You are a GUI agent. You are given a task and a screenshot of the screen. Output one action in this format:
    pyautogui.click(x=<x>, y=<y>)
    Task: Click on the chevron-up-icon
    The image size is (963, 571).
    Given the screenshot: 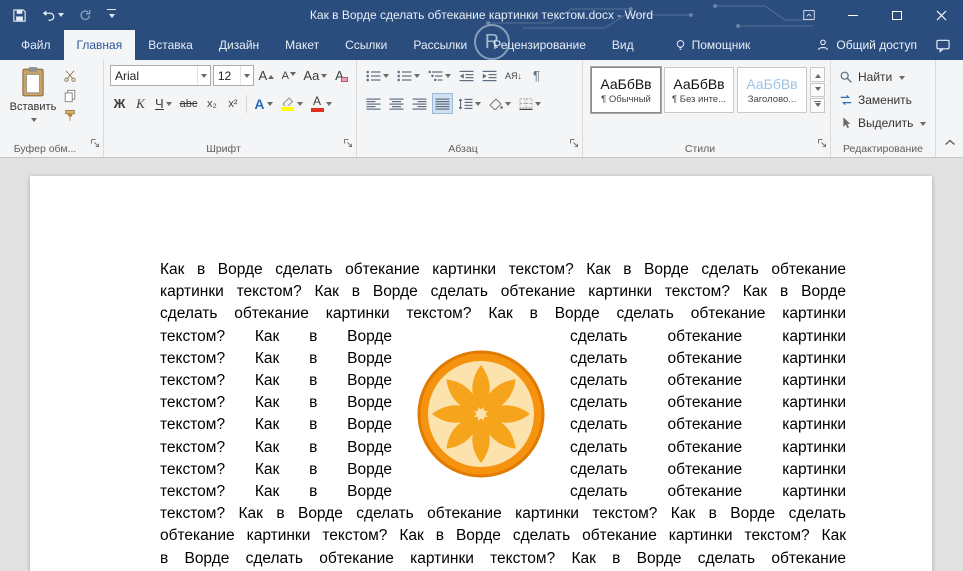 What is the action you would take?
    pyautogui.click(x=950, y=142)
    